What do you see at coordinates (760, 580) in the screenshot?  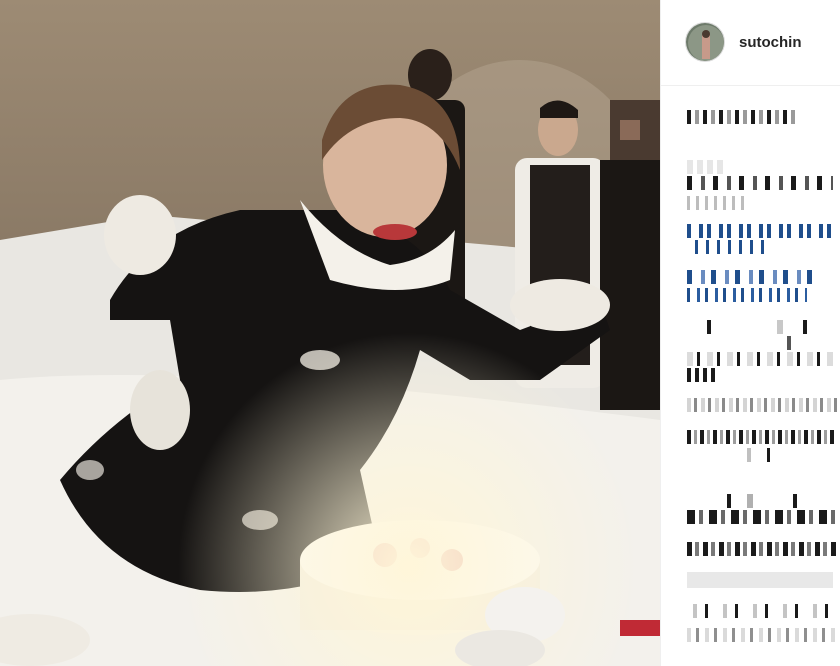 I see `action-bar-placeholder` at bounding box center [760, 580].